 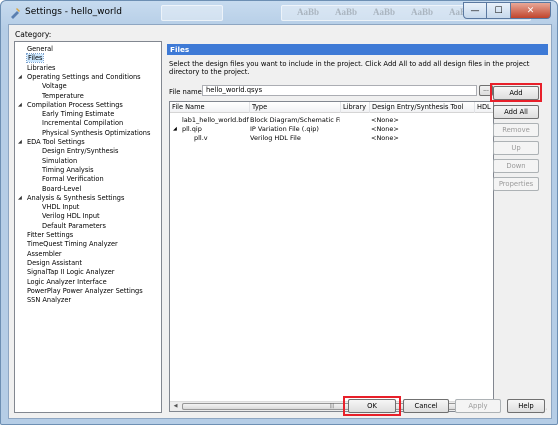 I want to click on tree-item: Assembler, so click(x=40, y=254).